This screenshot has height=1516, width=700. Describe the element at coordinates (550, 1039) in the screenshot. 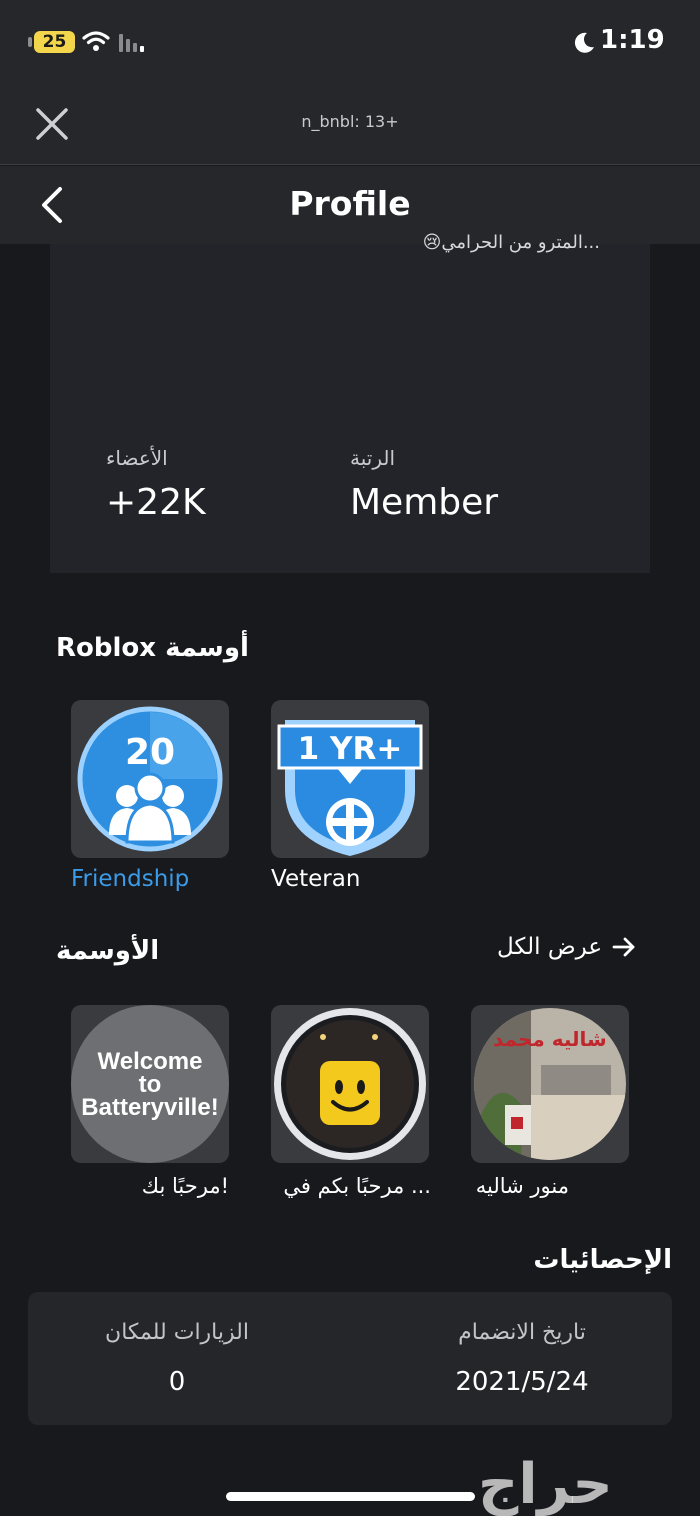

I see `chalet-badge-image-text: شاليه محمد` at that location.